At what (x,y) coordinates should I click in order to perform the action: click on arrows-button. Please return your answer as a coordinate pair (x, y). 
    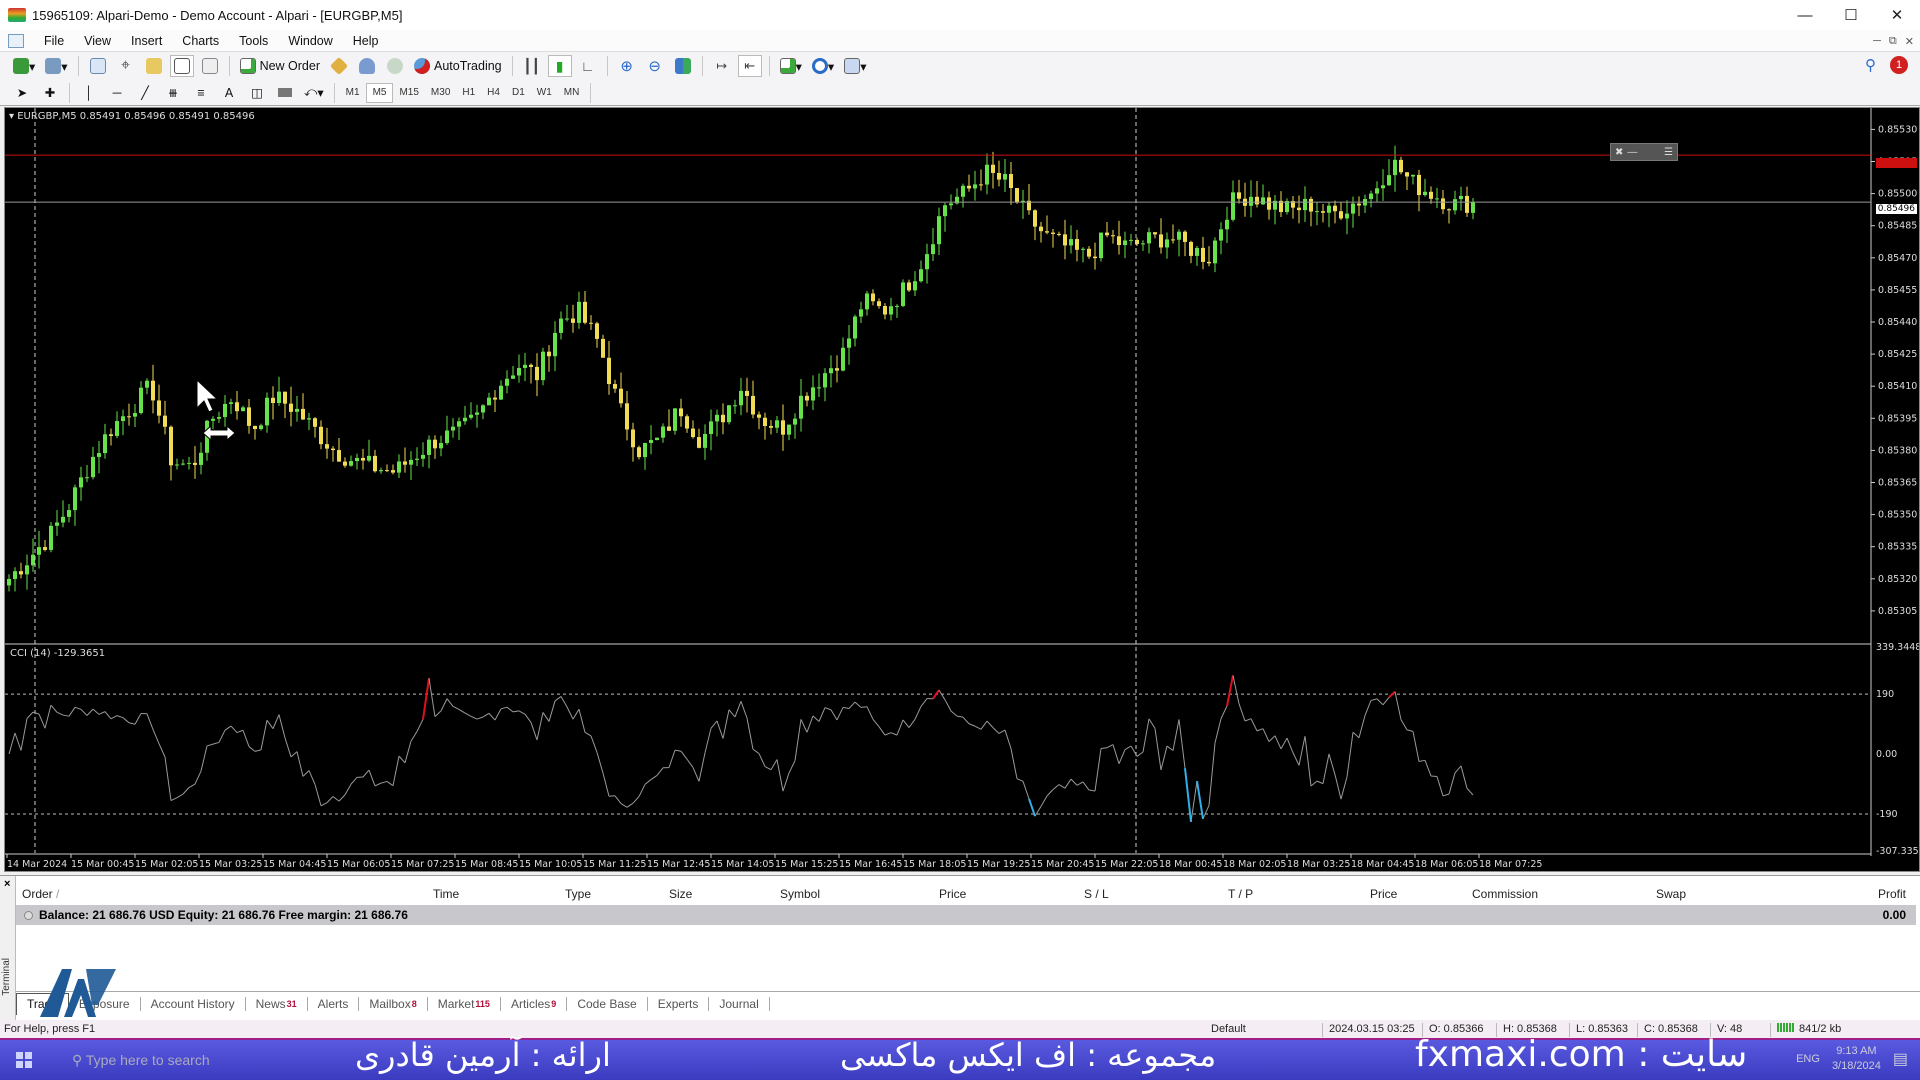
    Looking at the image, I should click on (285, 93).